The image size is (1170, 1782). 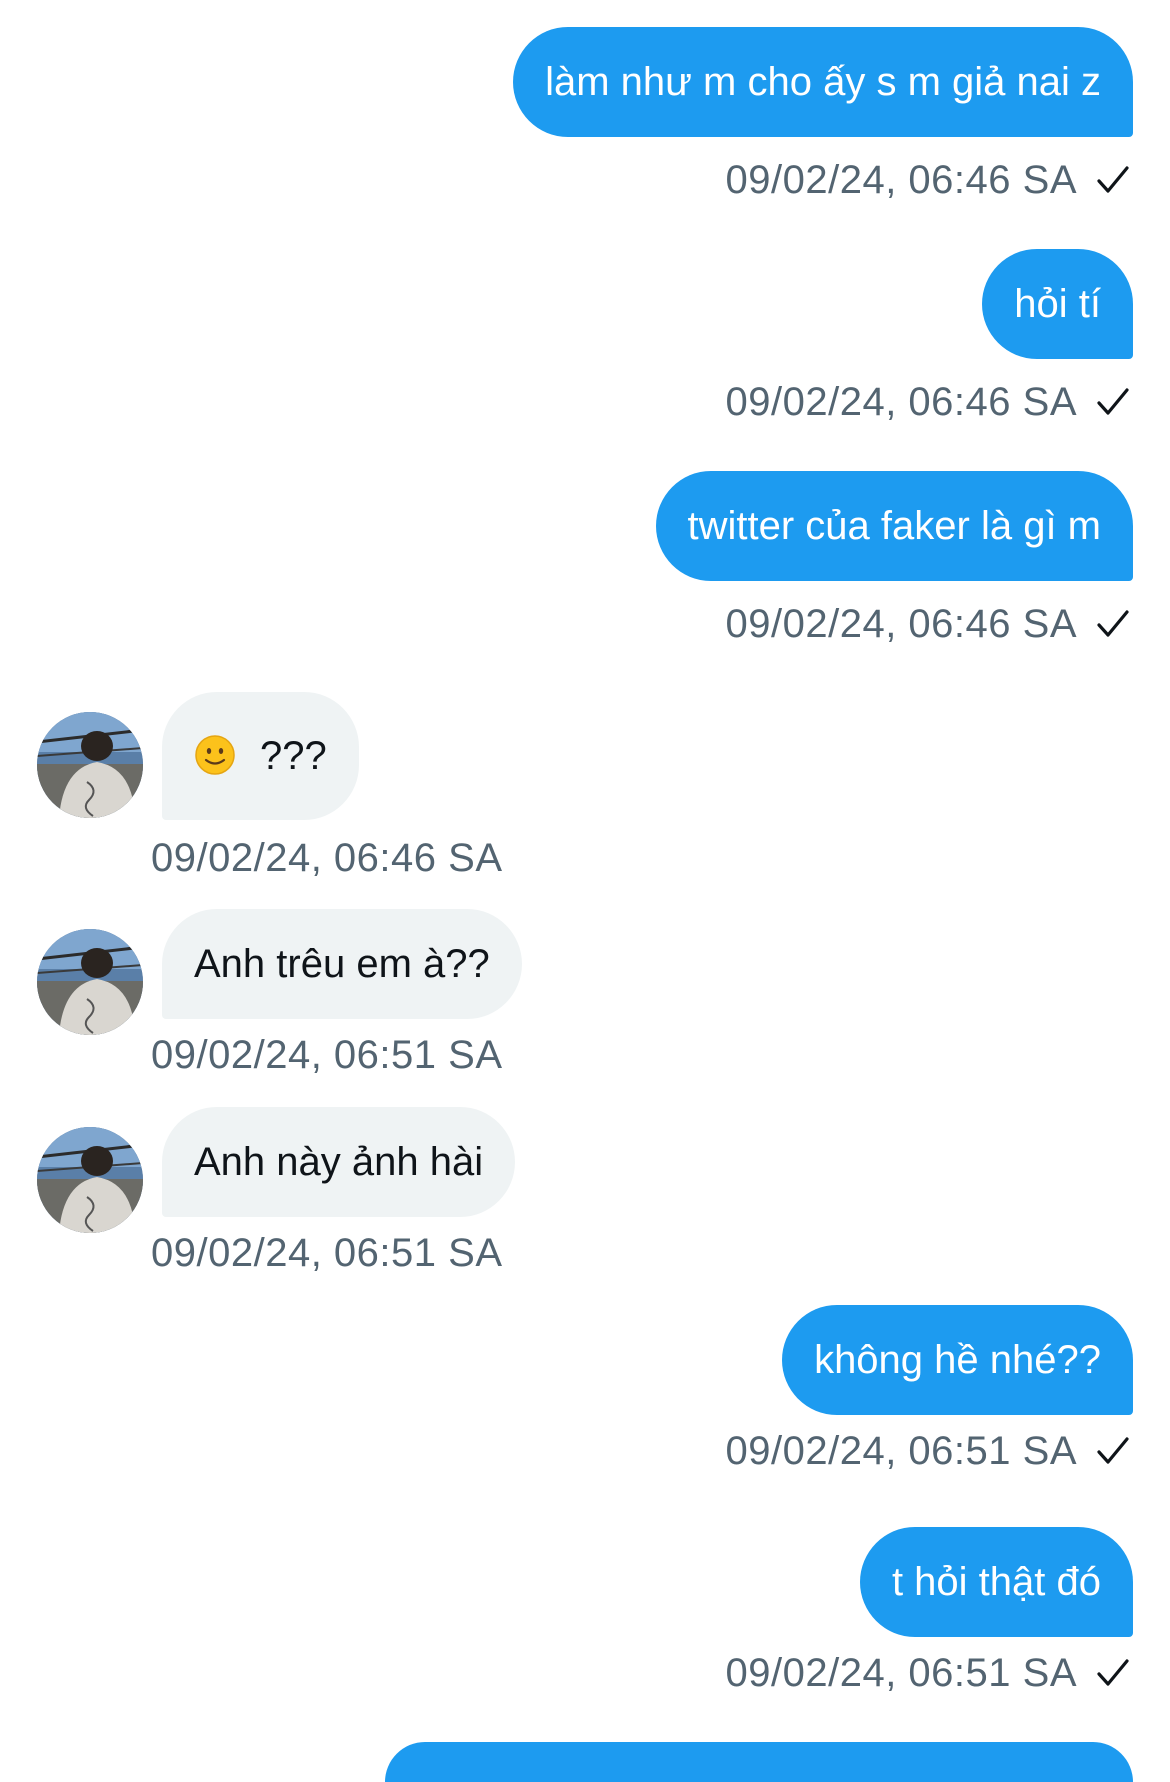 I want to click on message-bubble: không hề nhé??, so click(x=957, y=1360).